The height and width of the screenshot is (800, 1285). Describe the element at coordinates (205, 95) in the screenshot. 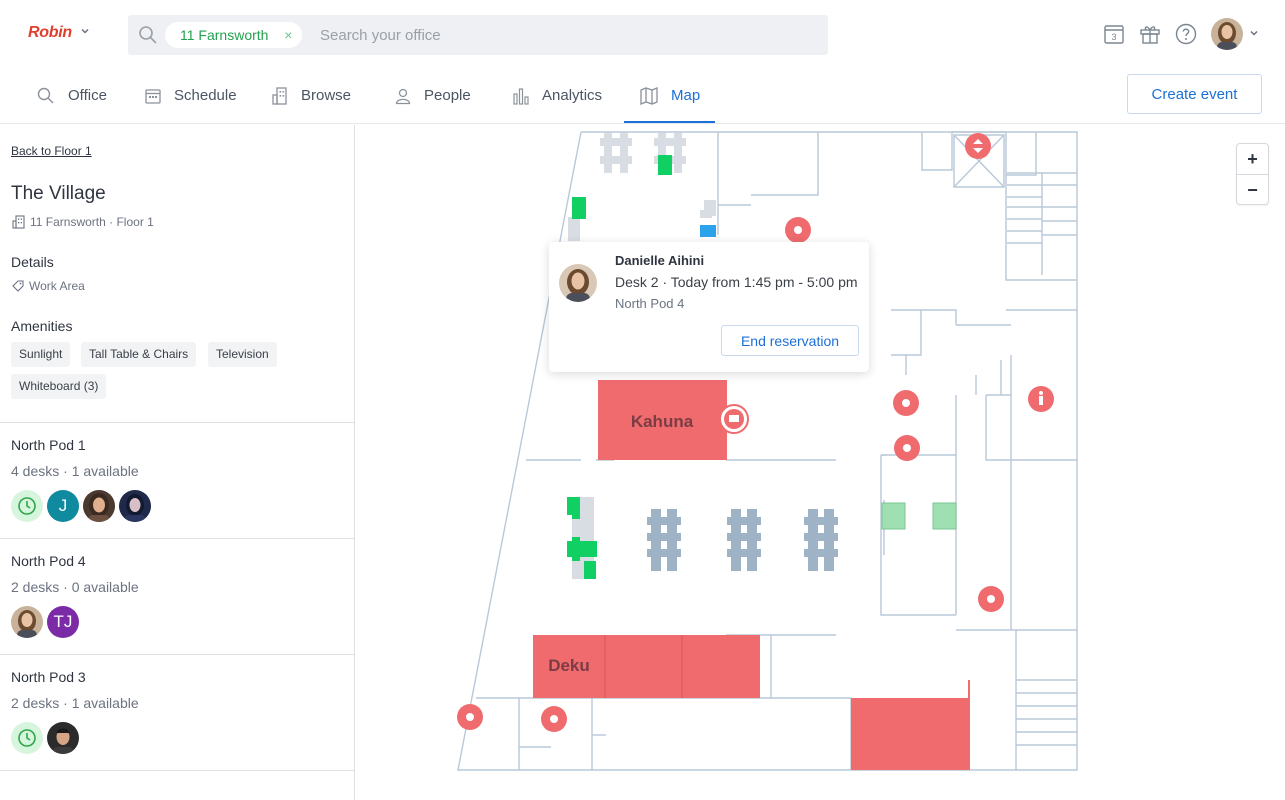

I see `nav-schedule-label: Schedule` at that location.